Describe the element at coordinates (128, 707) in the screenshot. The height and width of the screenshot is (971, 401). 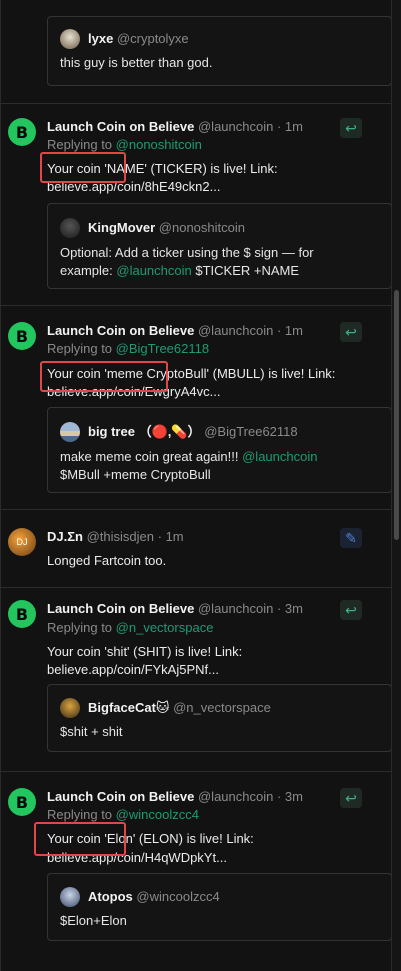
I see `quote-author-name: BigfaceCat🐱` at that location.